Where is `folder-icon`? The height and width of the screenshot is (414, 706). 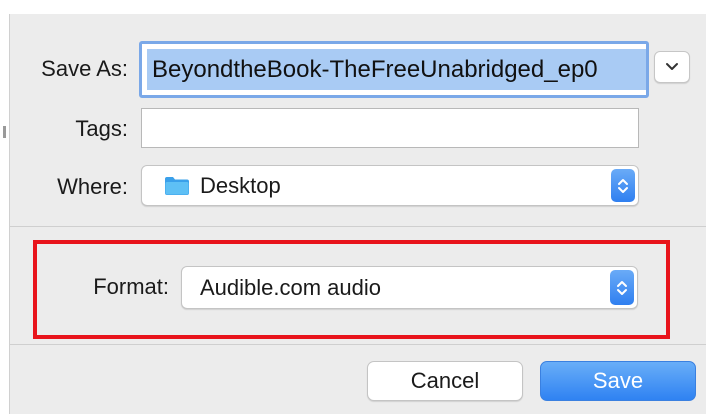 folder-icon is located at coordinates (177, 186).